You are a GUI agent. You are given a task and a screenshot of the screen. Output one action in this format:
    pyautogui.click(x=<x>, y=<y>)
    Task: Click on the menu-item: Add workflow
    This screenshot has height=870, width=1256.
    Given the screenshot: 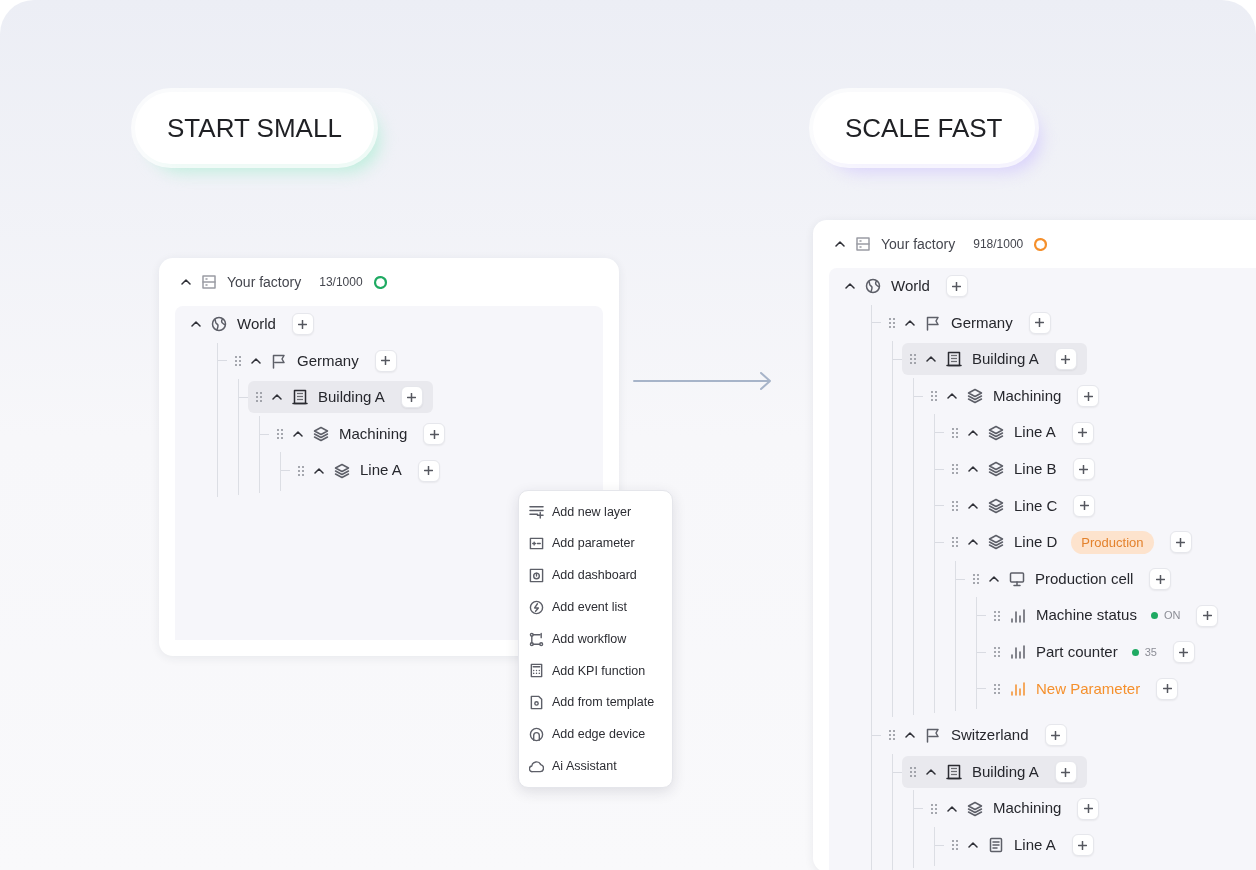 What is the action you would take?
    pyautogui.click(x=595, y=639)
    